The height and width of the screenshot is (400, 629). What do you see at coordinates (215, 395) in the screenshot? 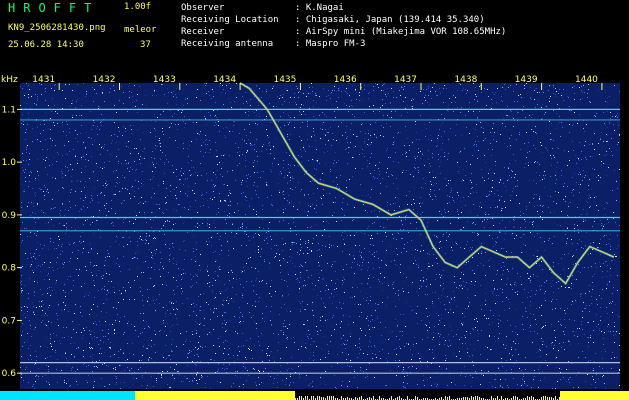
I see `bar-segment-yellow` at bounding box center [215, 395].